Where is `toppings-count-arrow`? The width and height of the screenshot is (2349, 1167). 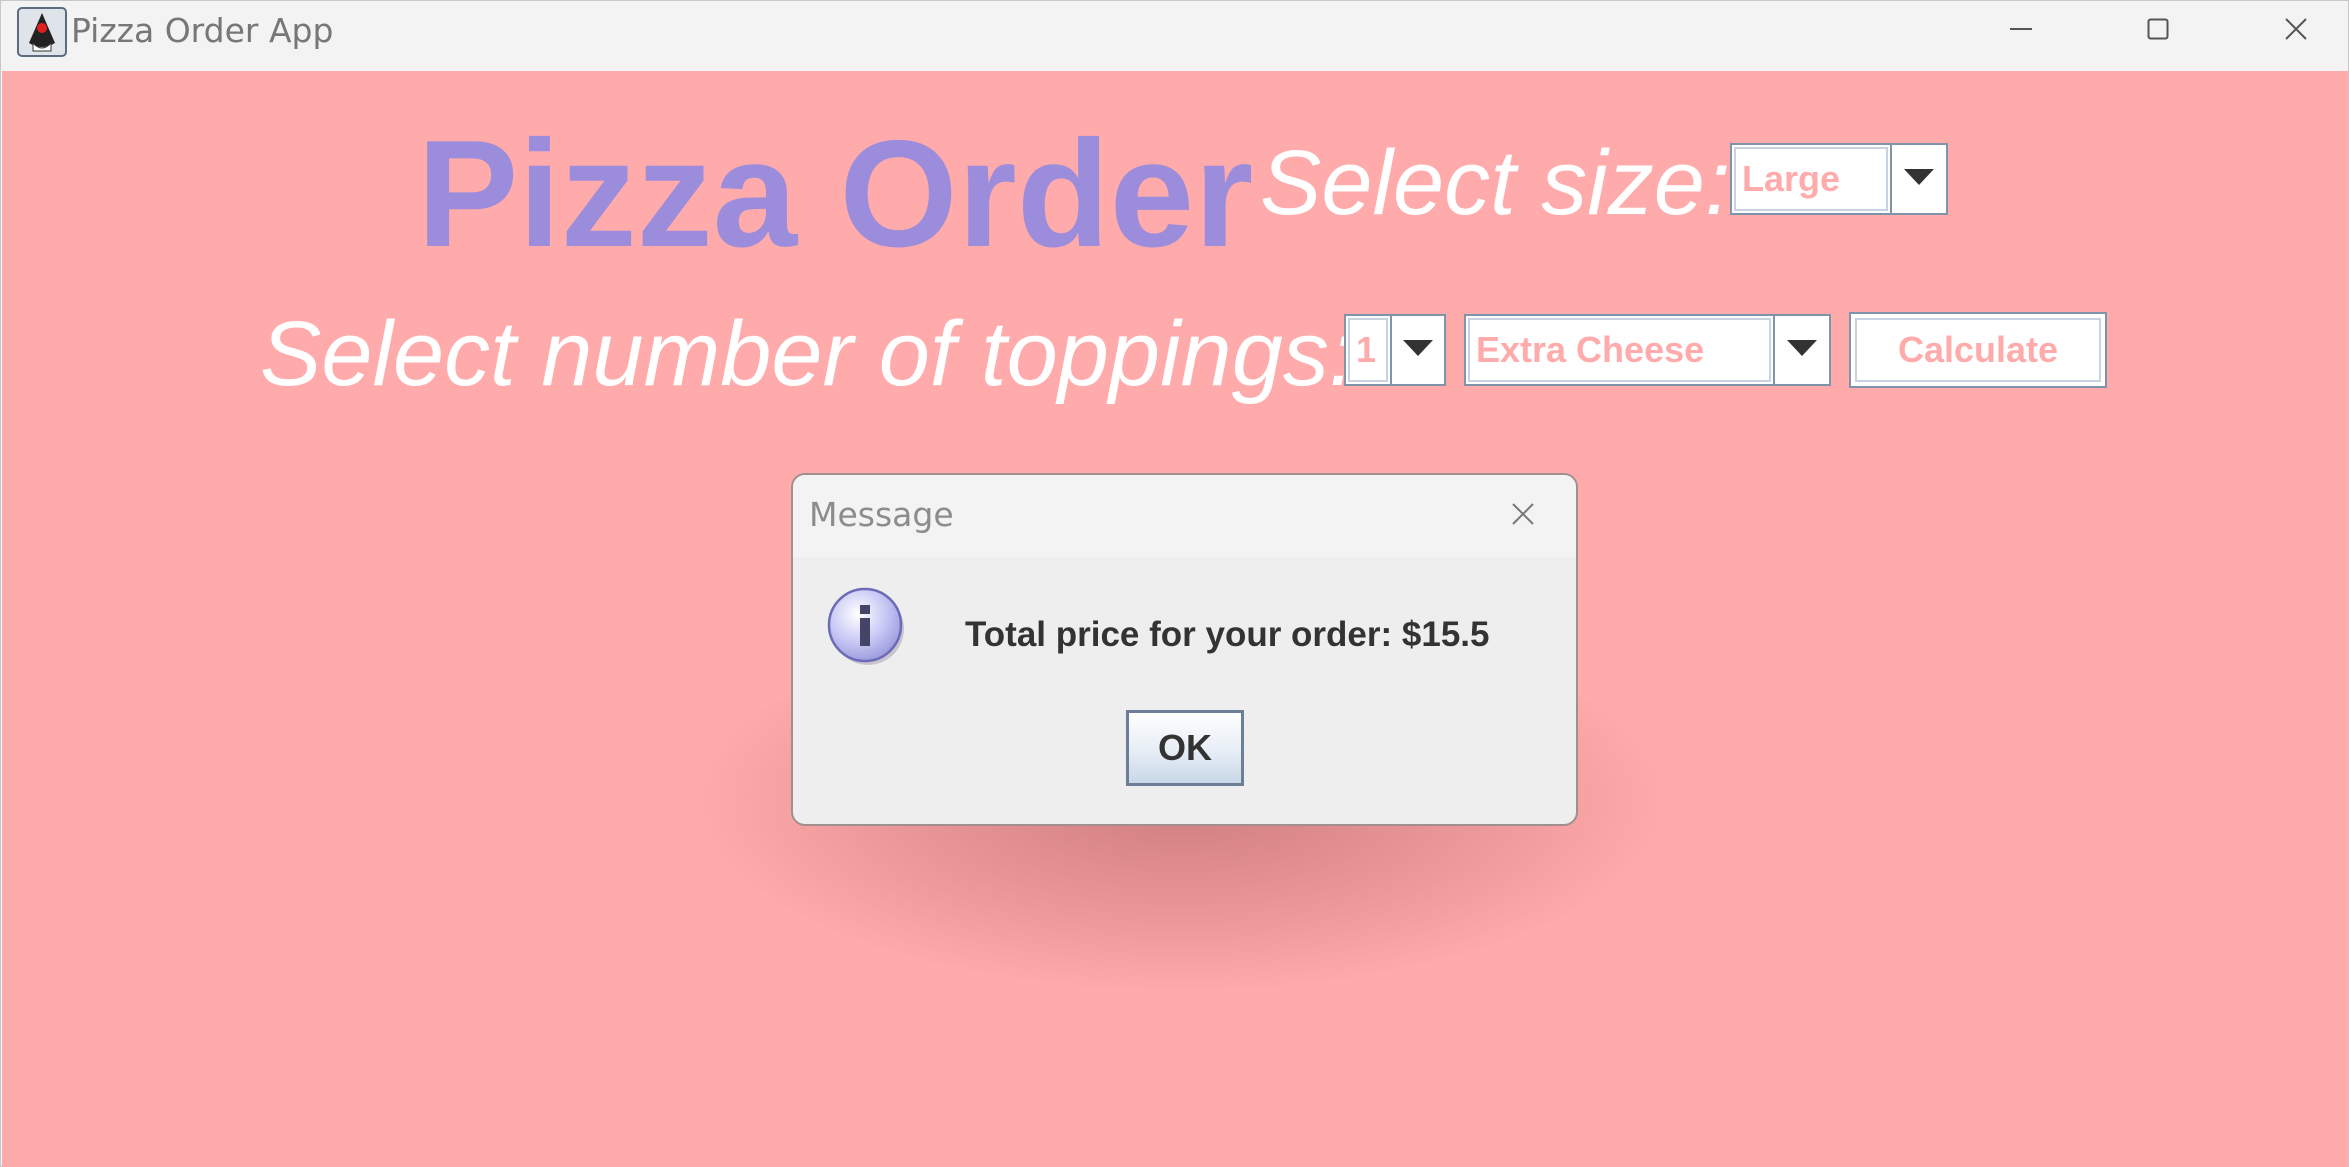
toppings-count-arrow is located at coordinates (1417, 350).